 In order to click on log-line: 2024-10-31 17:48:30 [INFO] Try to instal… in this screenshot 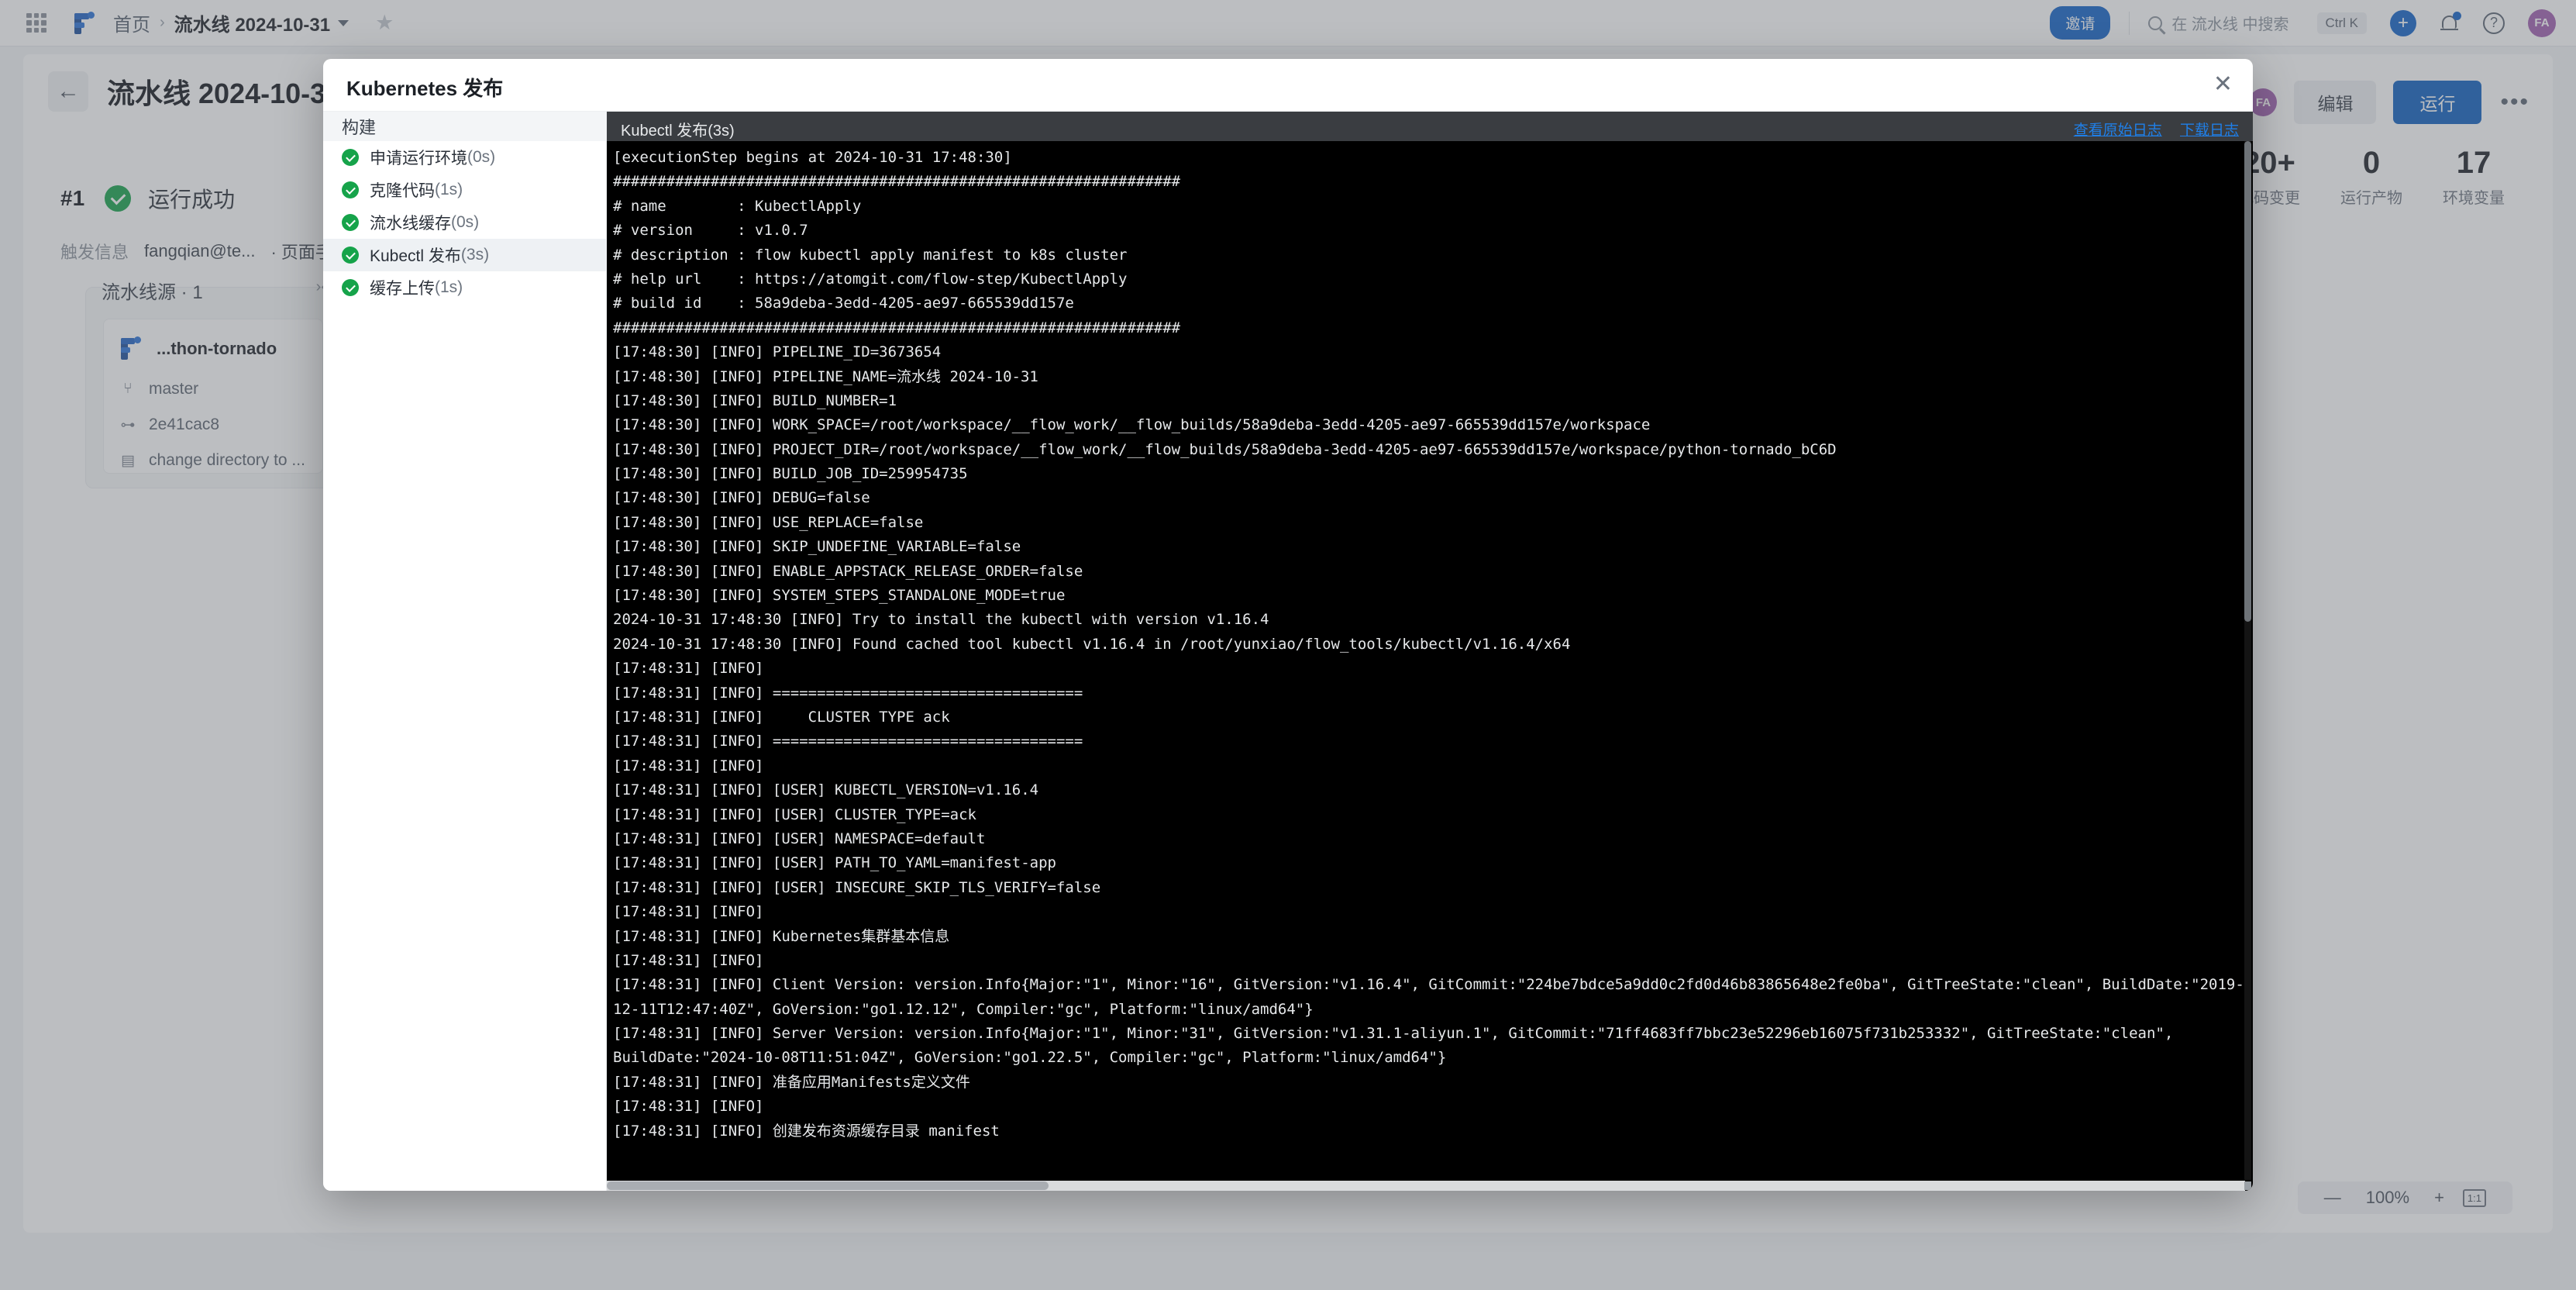, I will do `click(941, 620)`.